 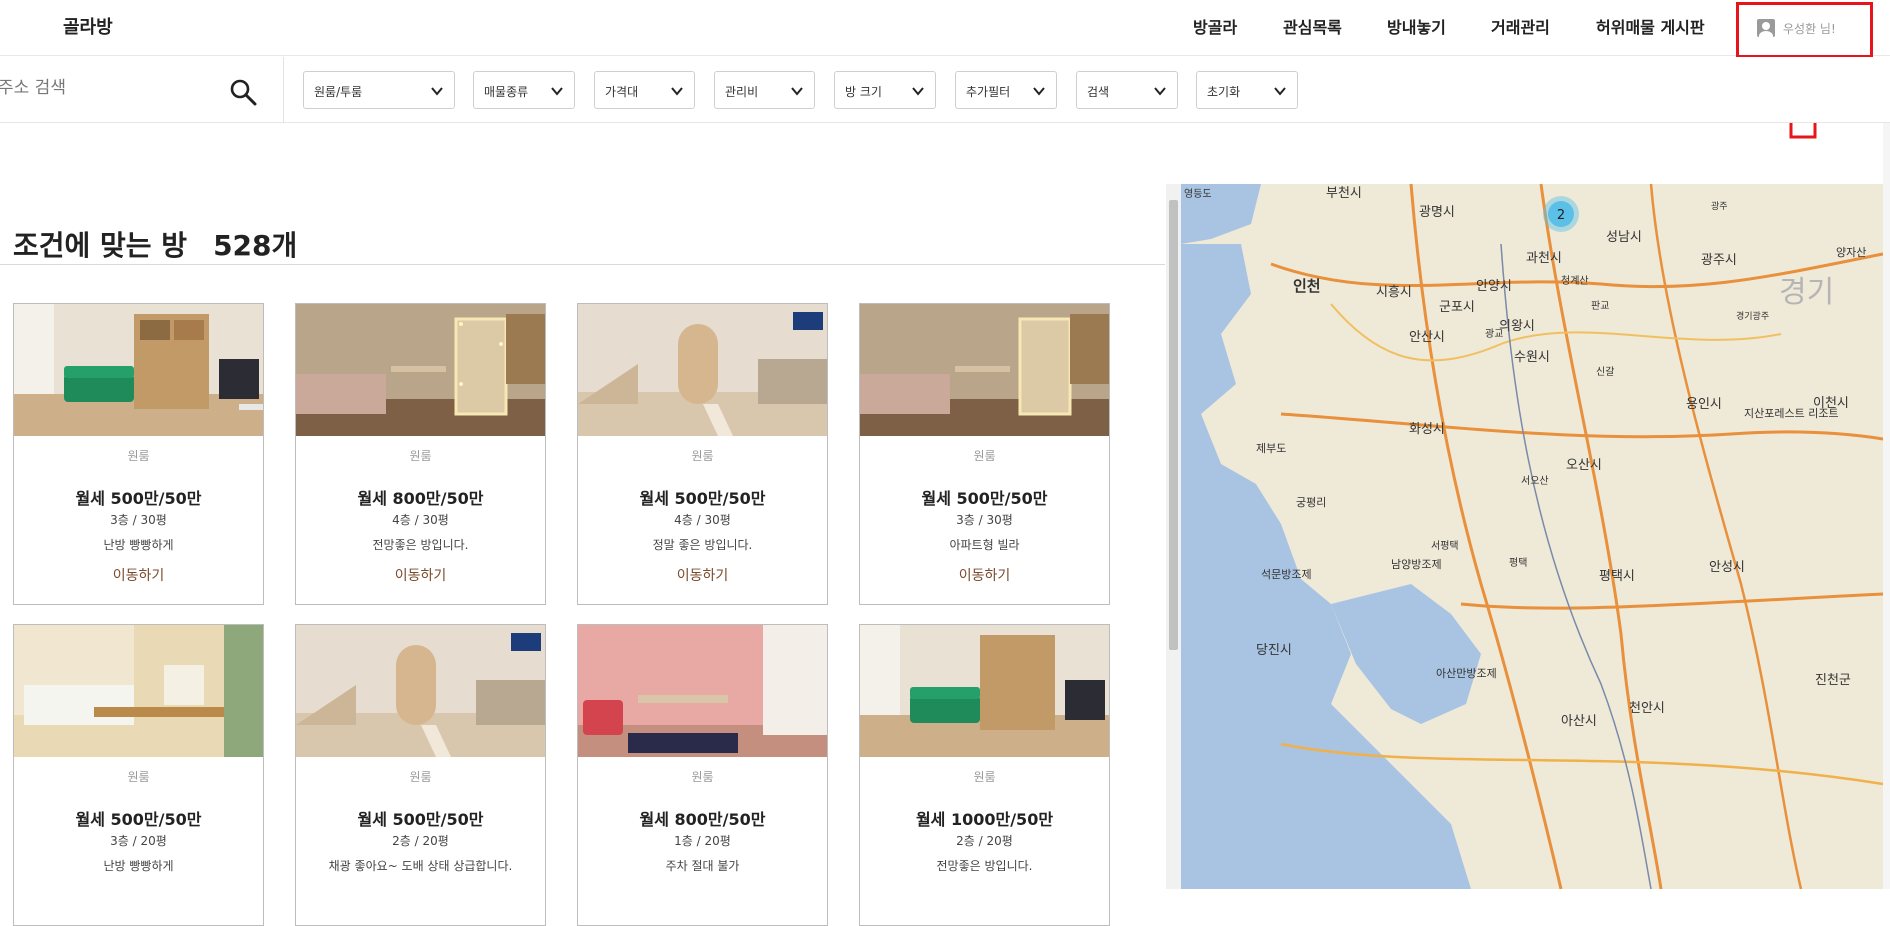 I want to click on map-label: 광교, so click(x=1494, y=334).